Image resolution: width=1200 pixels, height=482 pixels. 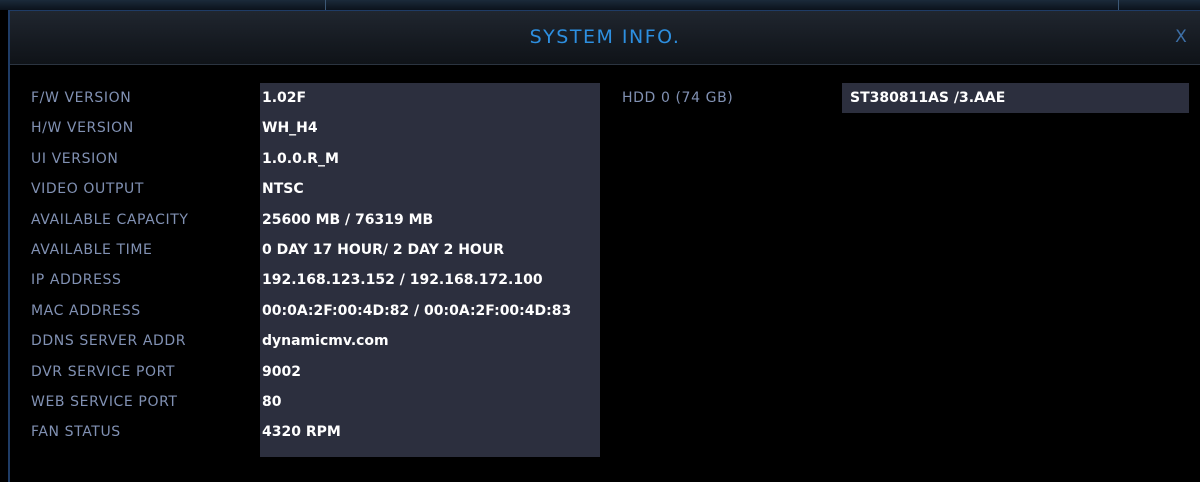 I want to click on info-row-label: F/W VERSION, so click(x=81, y=98).